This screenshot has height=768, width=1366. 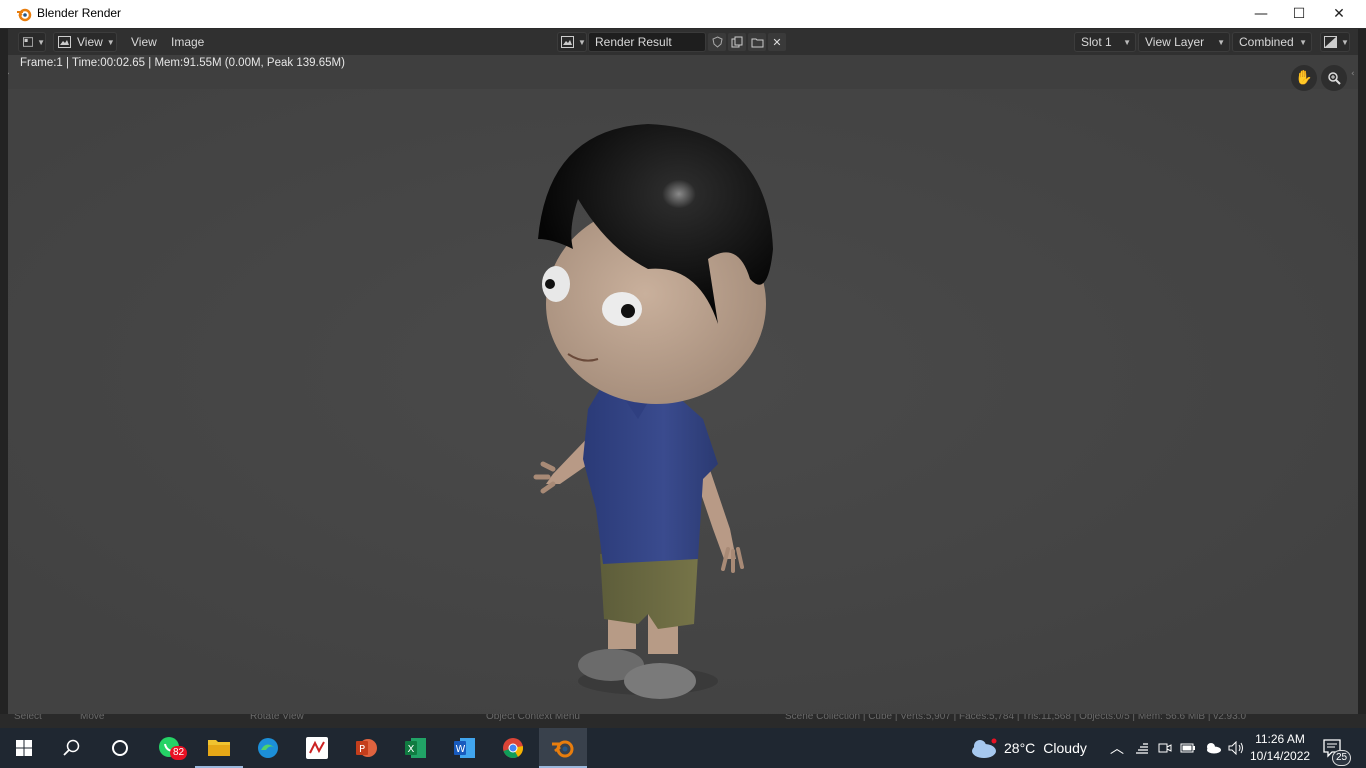 I want to click on edge-browser-icon, so click(x=268, y=748).